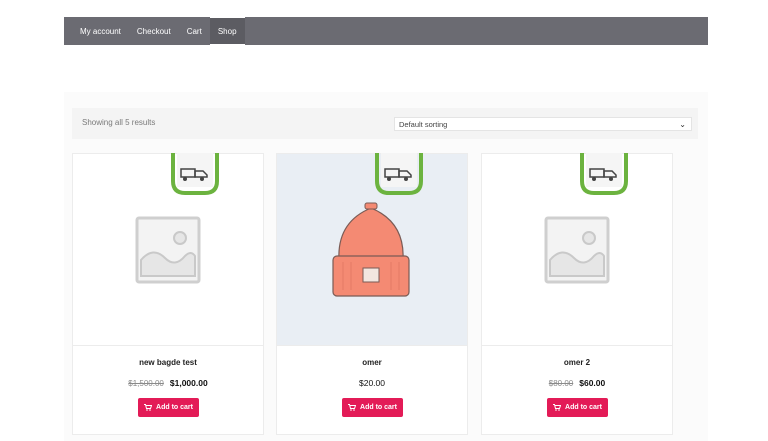 The image size is (768, 441). What do you see at coordinates (168, 362) in the screenshot?
I see `product-title: new bagde test` at bounding box center [168, 362].